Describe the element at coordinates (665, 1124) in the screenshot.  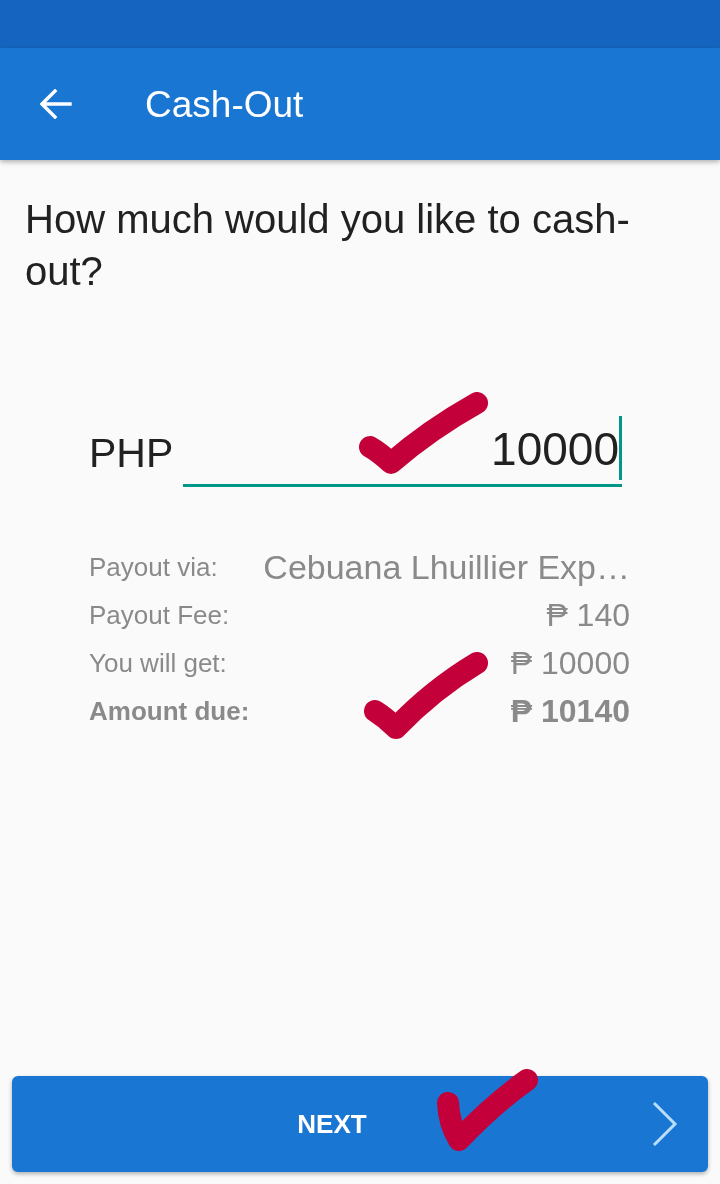
I see `chevron-right-icon` at that location.